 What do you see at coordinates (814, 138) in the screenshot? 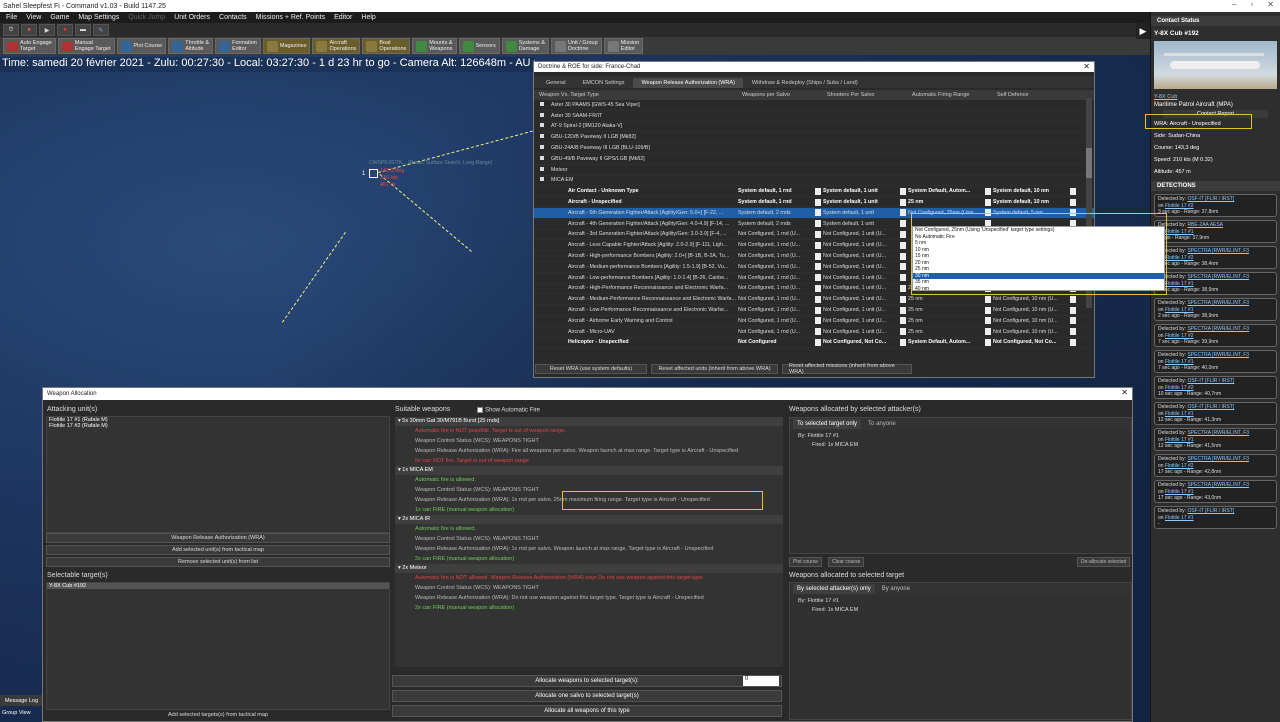
I see `wra-row: GBU-12D/B Paveway II LGB [Mk82]` at bounding box center [814, 138].